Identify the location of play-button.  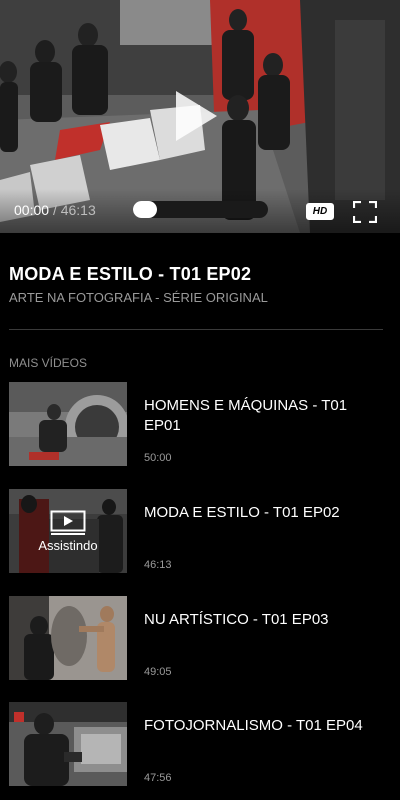
(195, 116).